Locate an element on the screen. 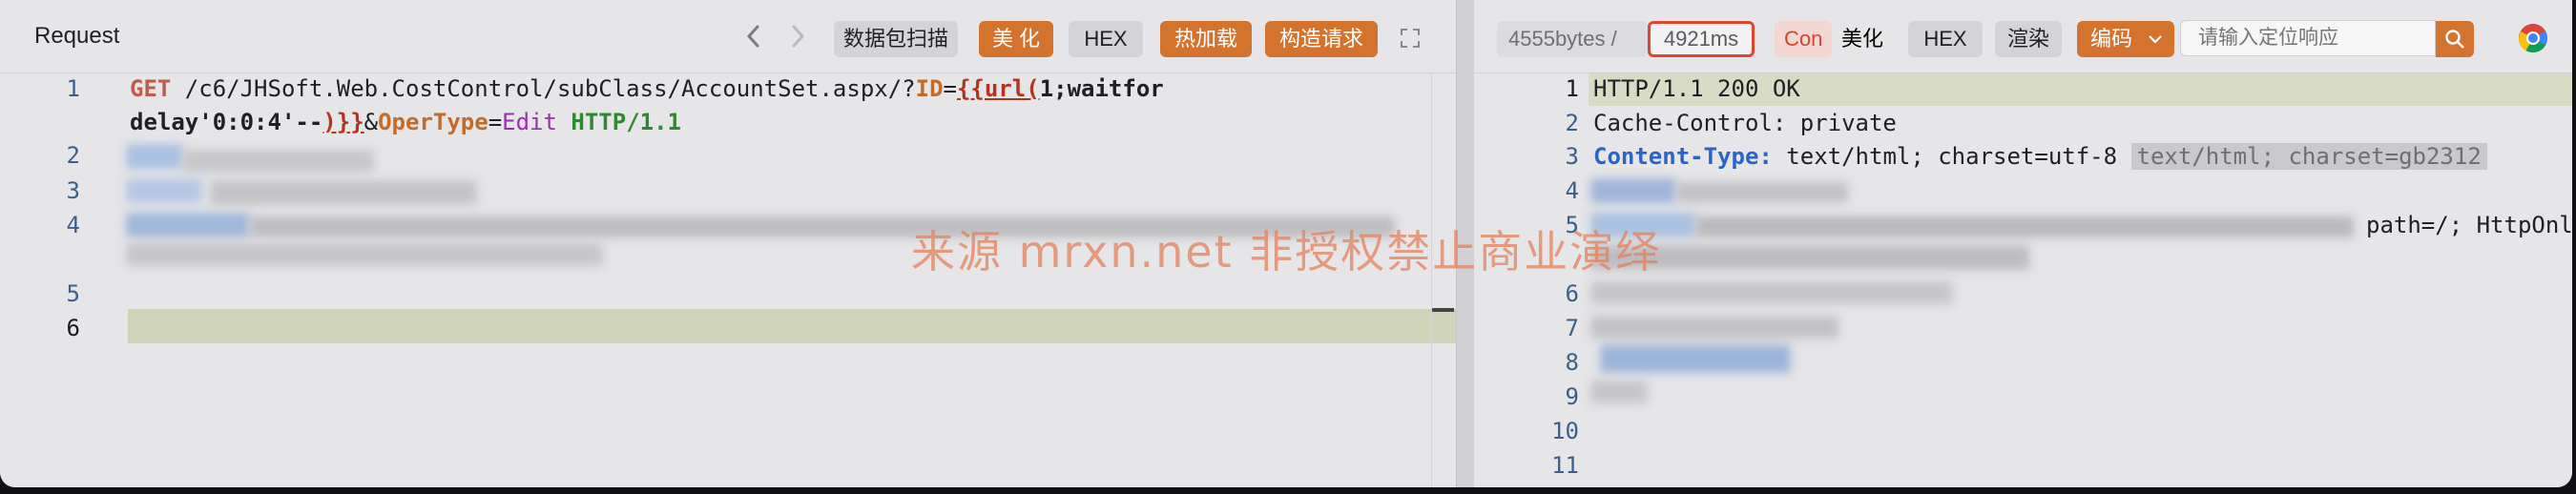 Image resolution: width=2576 pixels, height=494 pixels. chevron-left-icon is located at coordinates (753, 40).